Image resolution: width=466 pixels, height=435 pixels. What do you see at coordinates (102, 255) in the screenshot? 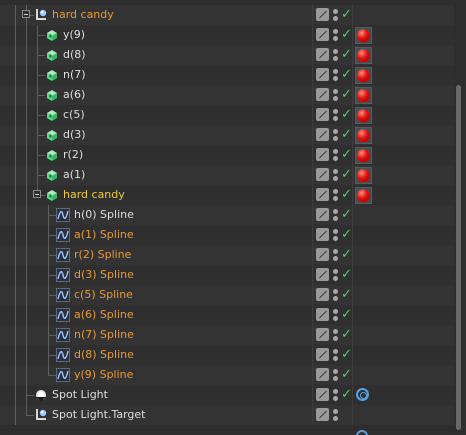
I see `object-name: r(2) Spline` at bounding box center [102, 255].